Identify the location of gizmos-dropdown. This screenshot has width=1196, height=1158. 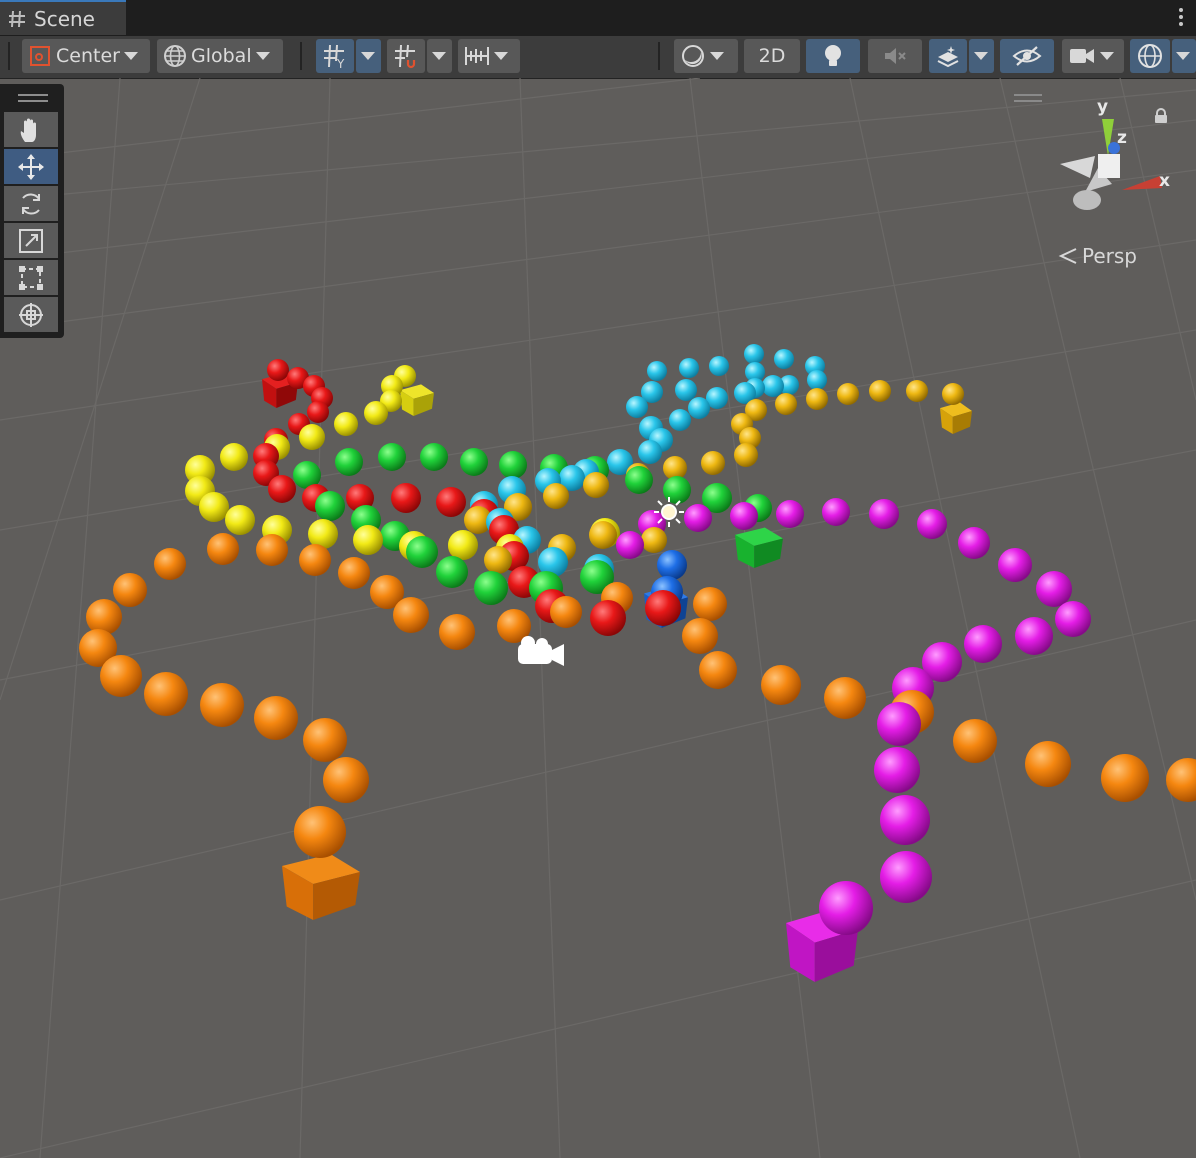
(1184, 56).